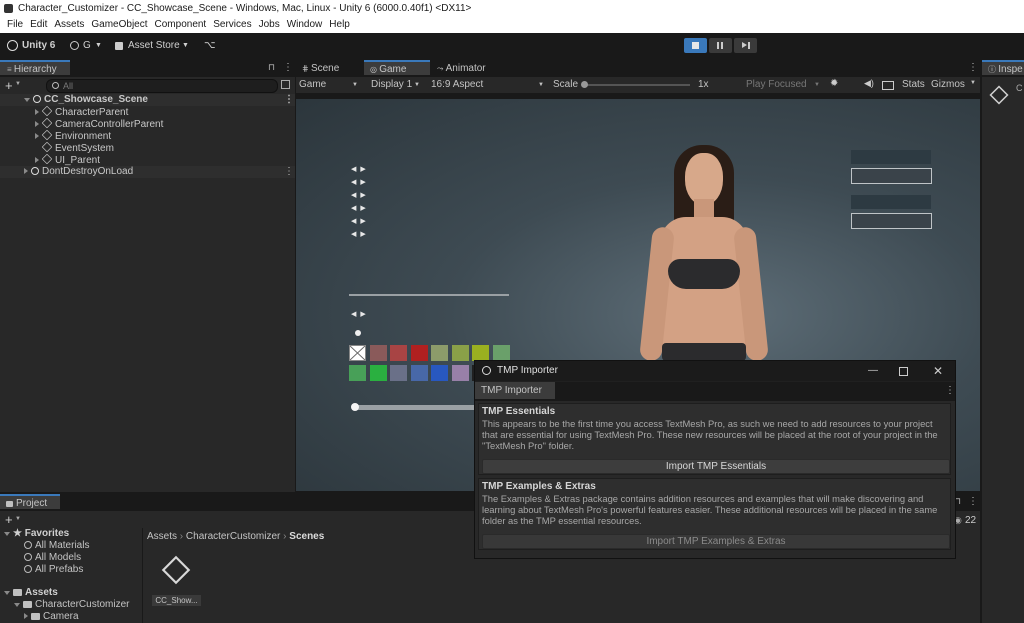  I want to click on step-button, so click(745, 45).